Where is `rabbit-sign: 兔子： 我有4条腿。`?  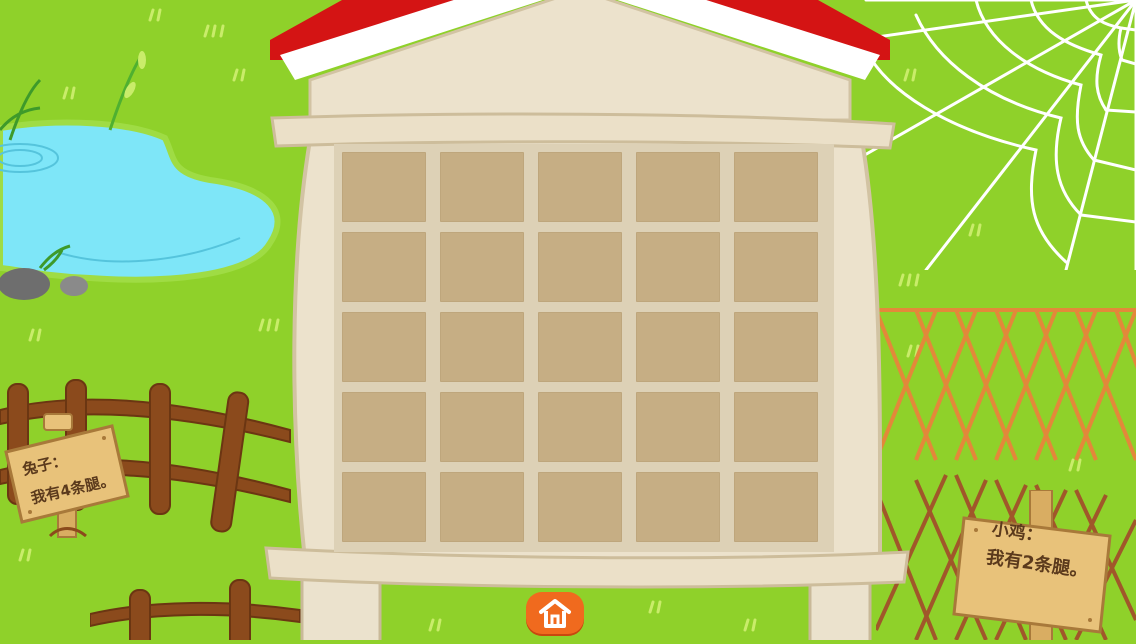 rabbit-sign: 兔子： 我有4条腿。 is located at coordinates (70, 477).